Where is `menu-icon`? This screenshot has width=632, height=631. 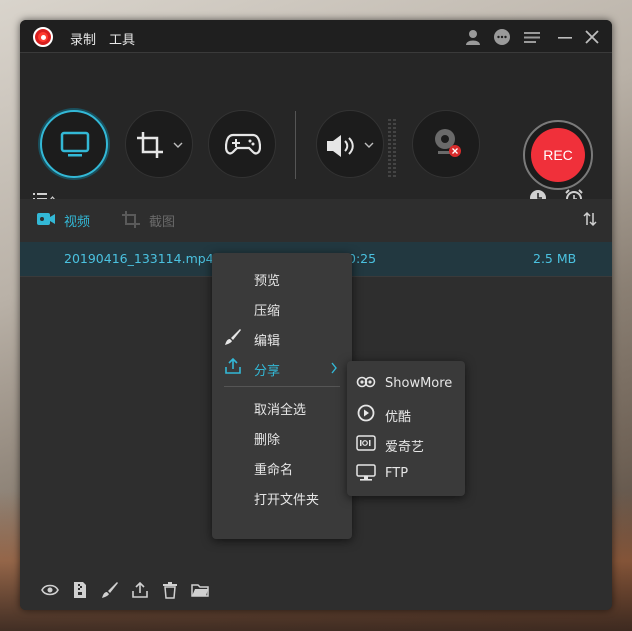
menu-icon is located at coordinates (532, 37).